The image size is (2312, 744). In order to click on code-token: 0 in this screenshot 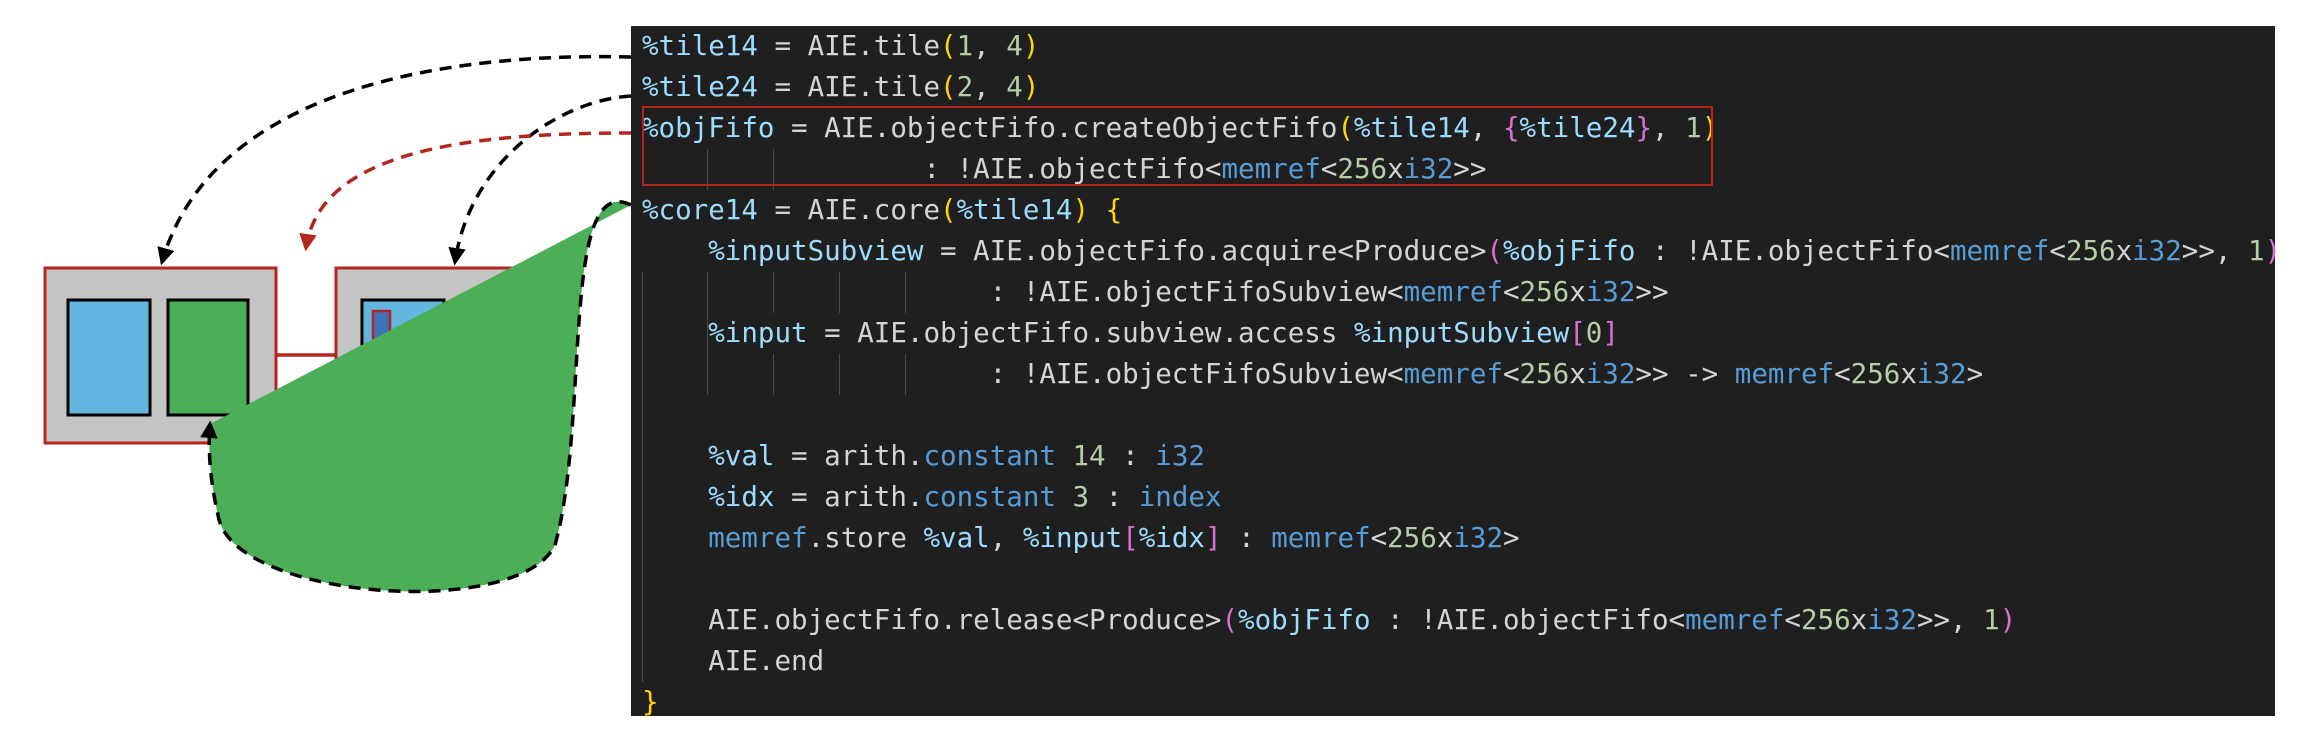, I will do `click(1594, 333)`.